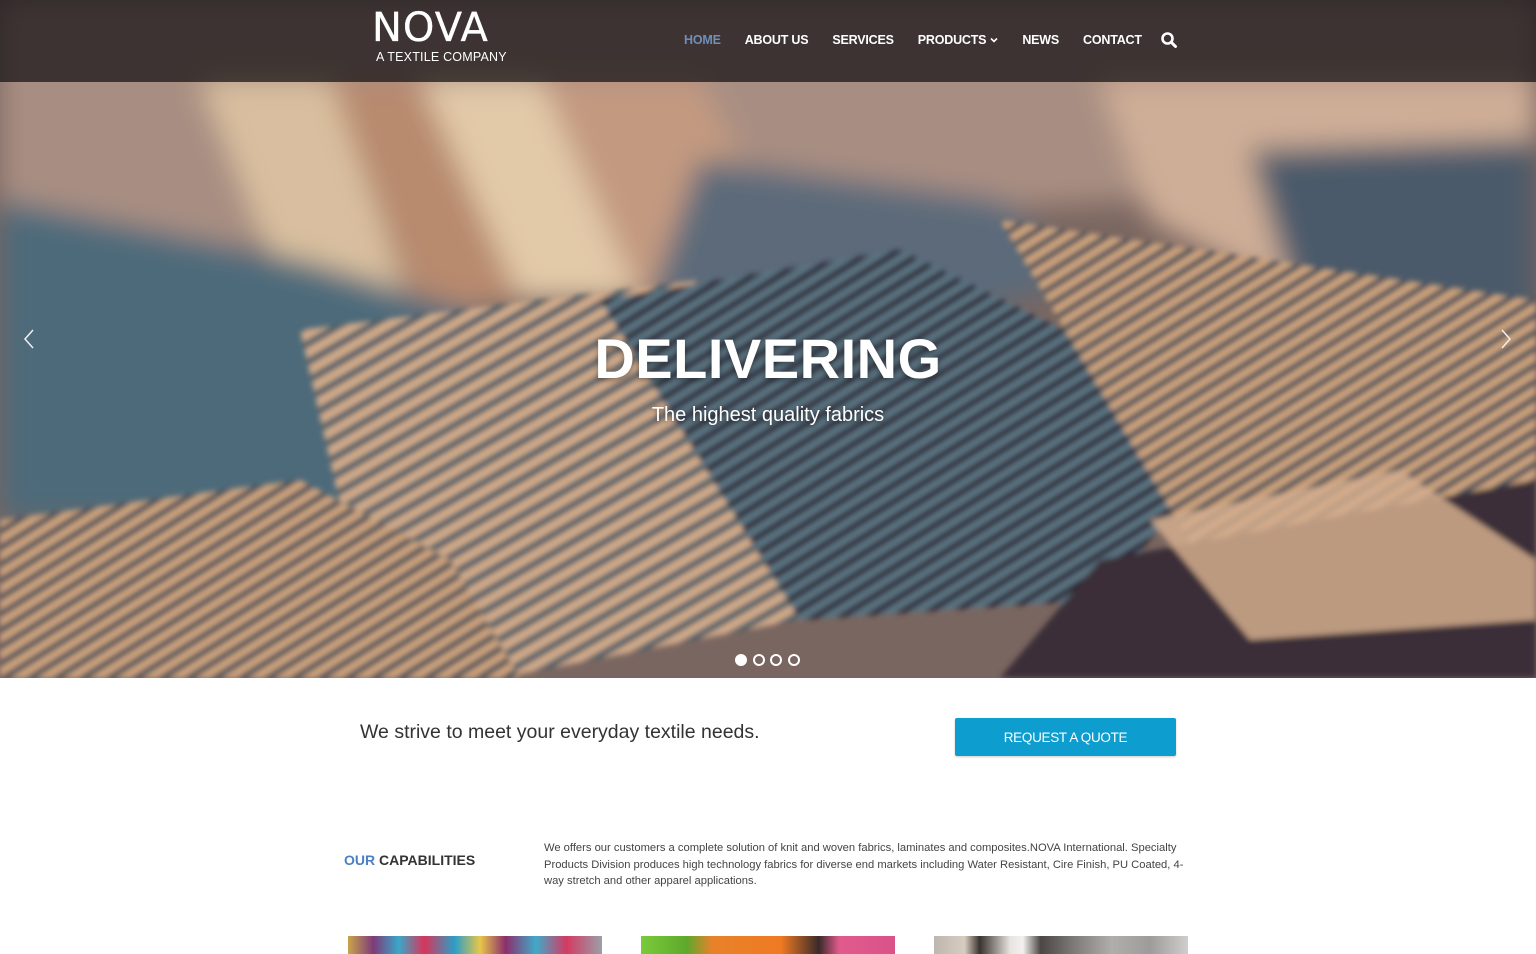 Image resolution: width=1536 pixels, height=954 pixels. I want to click on nav-services: SERVICES, so click(863, 40).